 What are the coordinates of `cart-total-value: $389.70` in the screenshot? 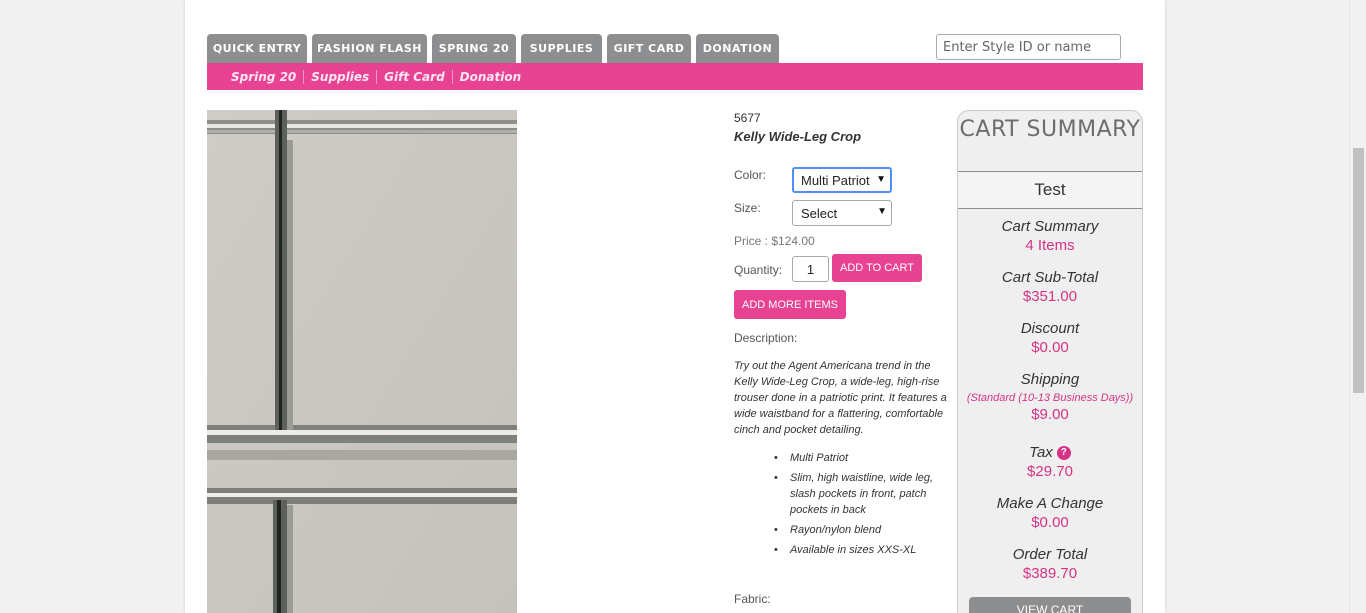 It's located at (1050, 573).